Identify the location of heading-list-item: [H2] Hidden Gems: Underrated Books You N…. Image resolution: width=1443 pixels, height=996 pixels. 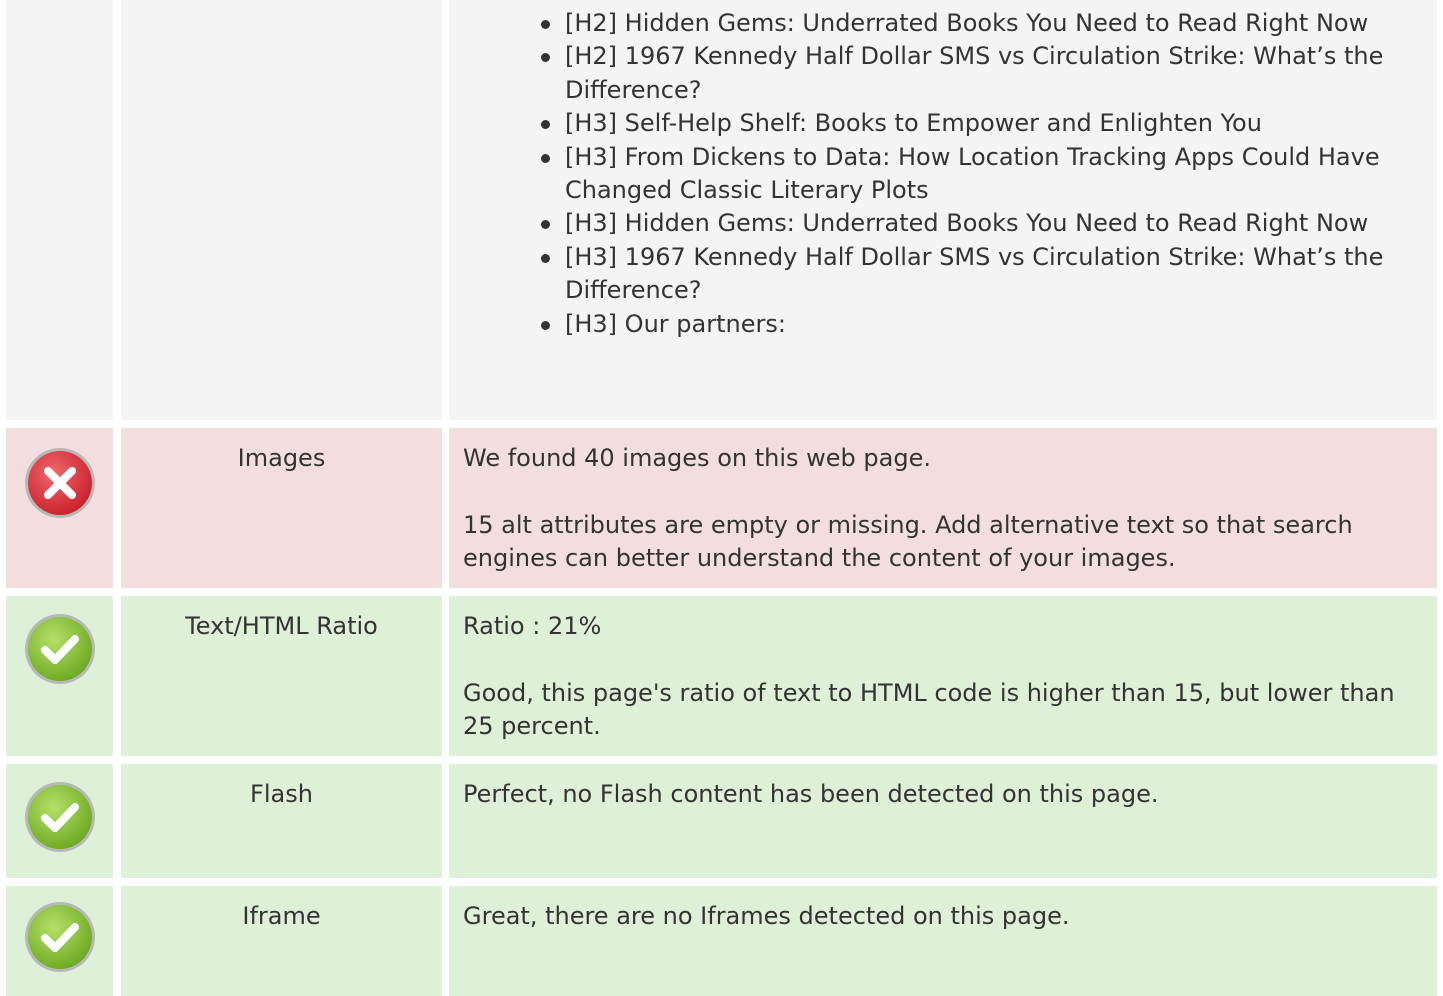
(974, 23).